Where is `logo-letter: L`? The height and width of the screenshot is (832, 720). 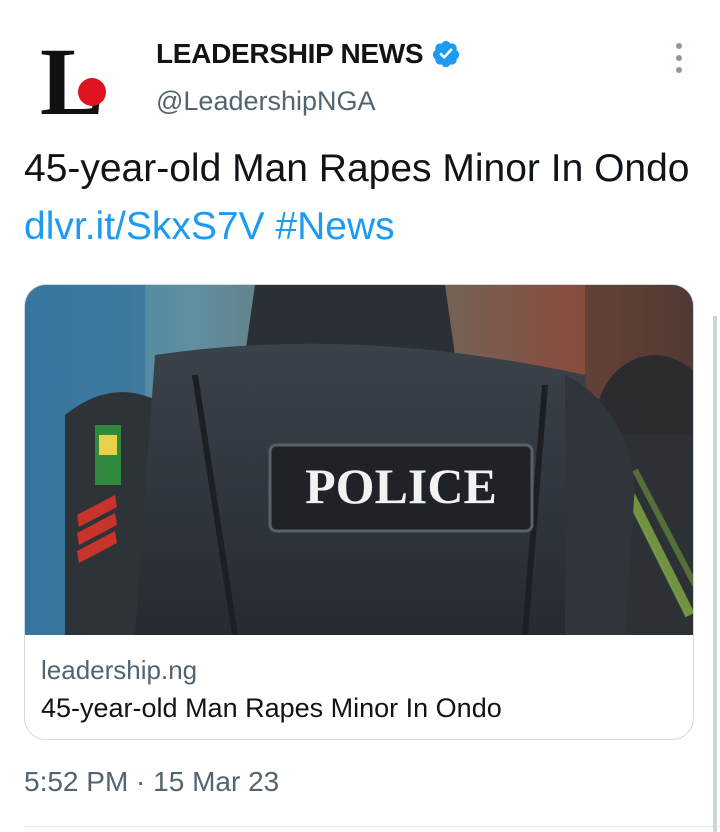
logo-letter: L is located at coordinates (72, 78).